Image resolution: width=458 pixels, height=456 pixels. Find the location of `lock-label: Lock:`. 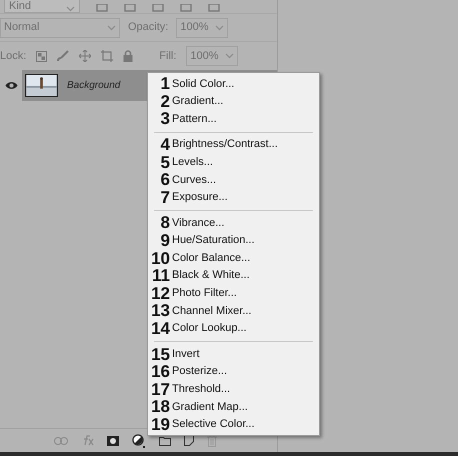

lock-label: Lock: is located at coordinates (13, 56).